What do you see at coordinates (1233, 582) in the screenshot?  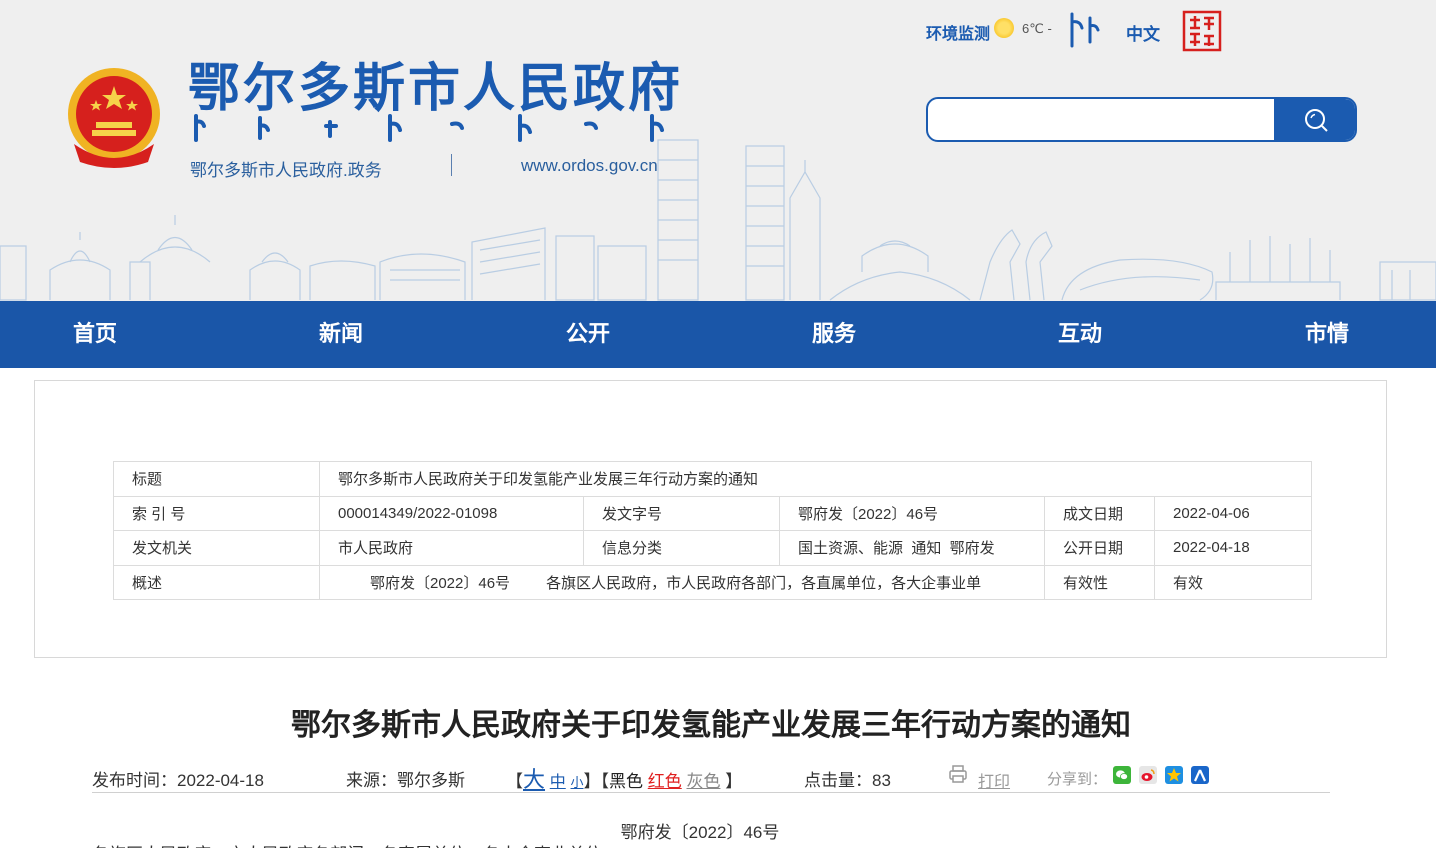 I see `validity-value: 有效` at bounding box center [1233, 582].